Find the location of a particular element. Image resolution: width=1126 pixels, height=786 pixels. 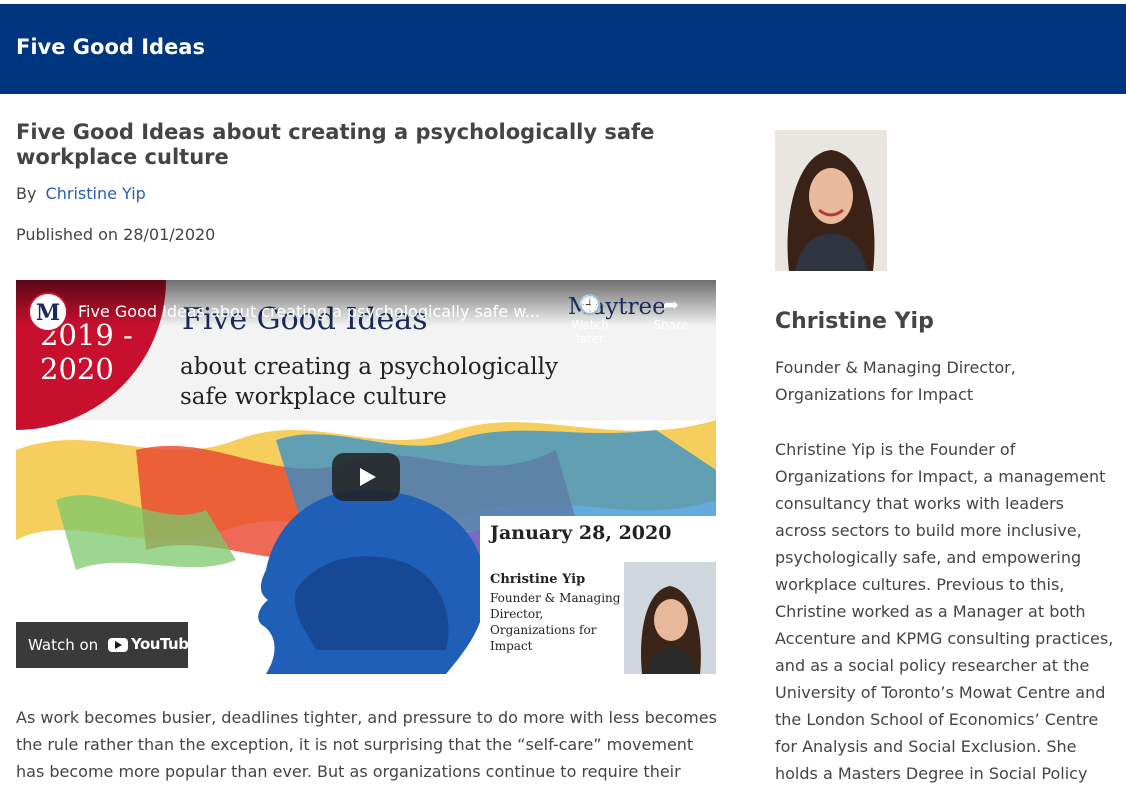

watch-on-youtube-button: Watch on YouTube is located at coordinates (107, 645).